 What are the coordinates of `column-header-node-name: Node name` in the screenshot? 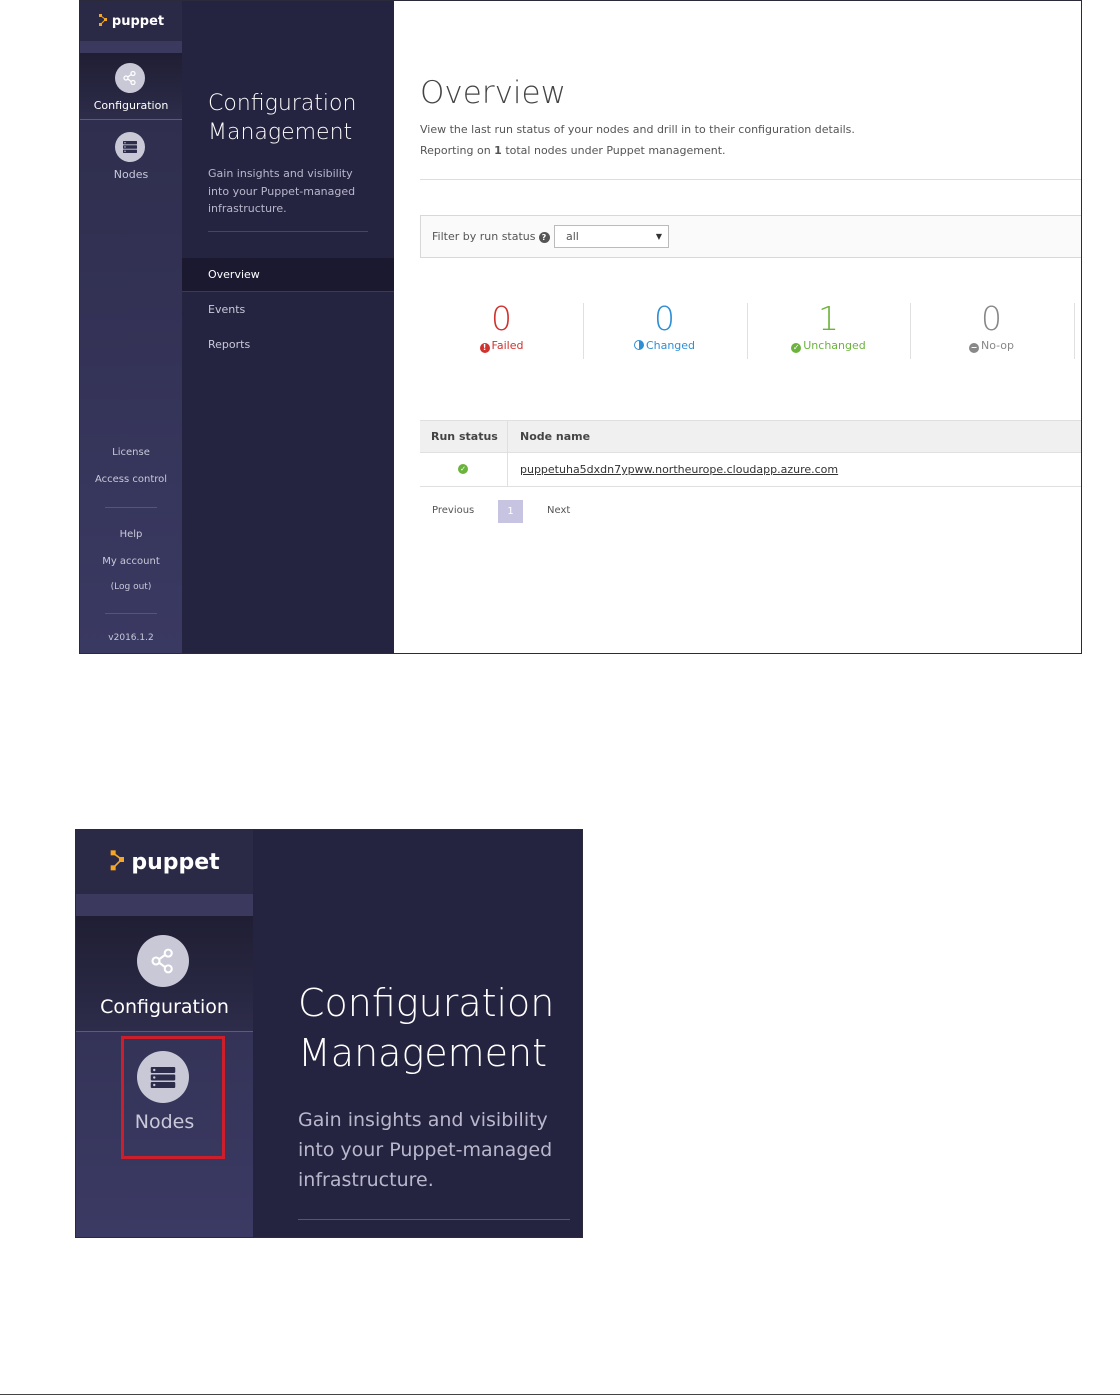 It's located at (555, 436).